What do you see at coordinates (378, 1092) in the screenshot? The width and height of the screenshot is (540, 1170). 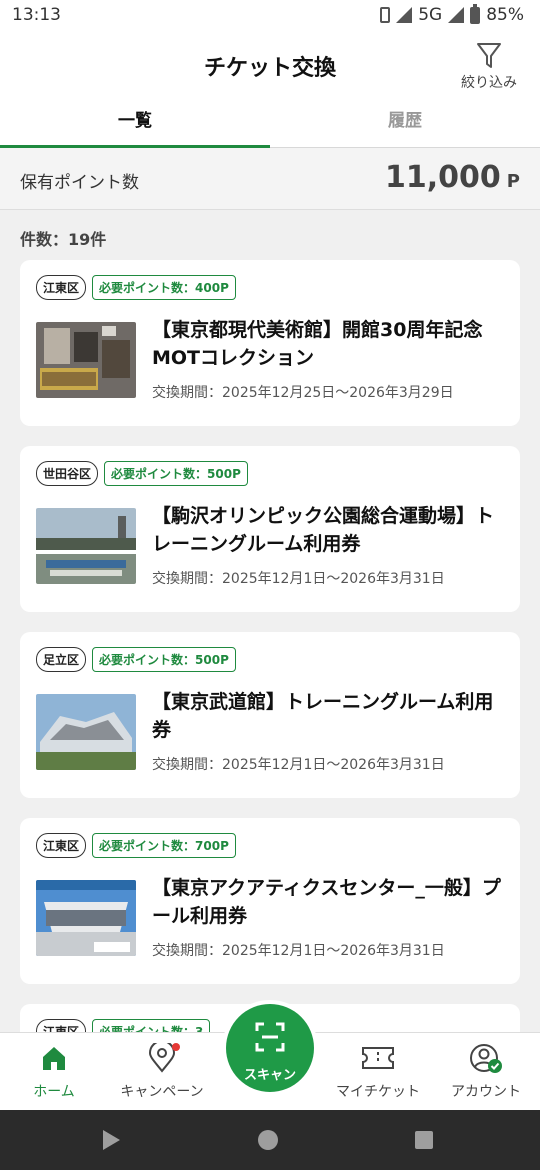 I see `nav-my-ticket-label: マイチケット` at bounding box center [378, 1092].